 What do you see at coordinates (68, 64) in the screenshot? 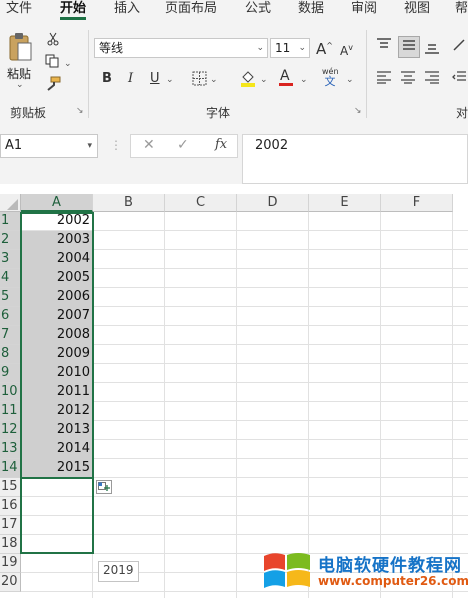
I see `copy-dropdown-icon: ⌄` at bounding box center [68, 64].